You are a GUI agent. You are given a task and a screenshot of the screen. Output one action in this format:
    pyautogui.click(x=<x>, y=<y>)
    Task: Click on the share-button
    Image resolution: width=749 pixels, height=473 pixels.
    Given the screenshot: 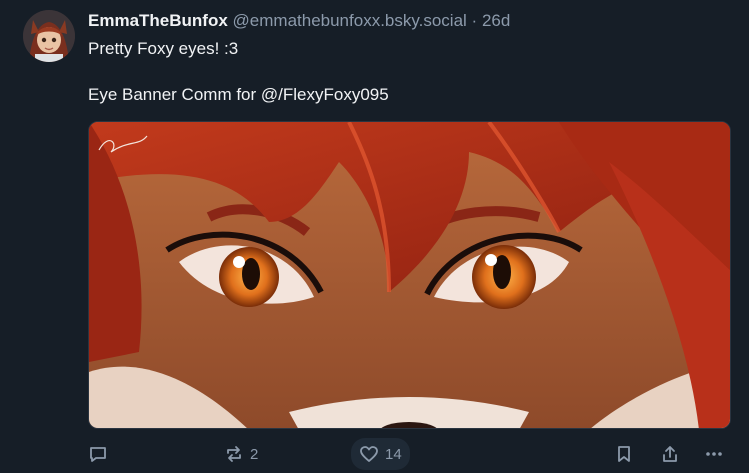 What is the action you would take?
    pyautogui.click(x=670, y=454)
    